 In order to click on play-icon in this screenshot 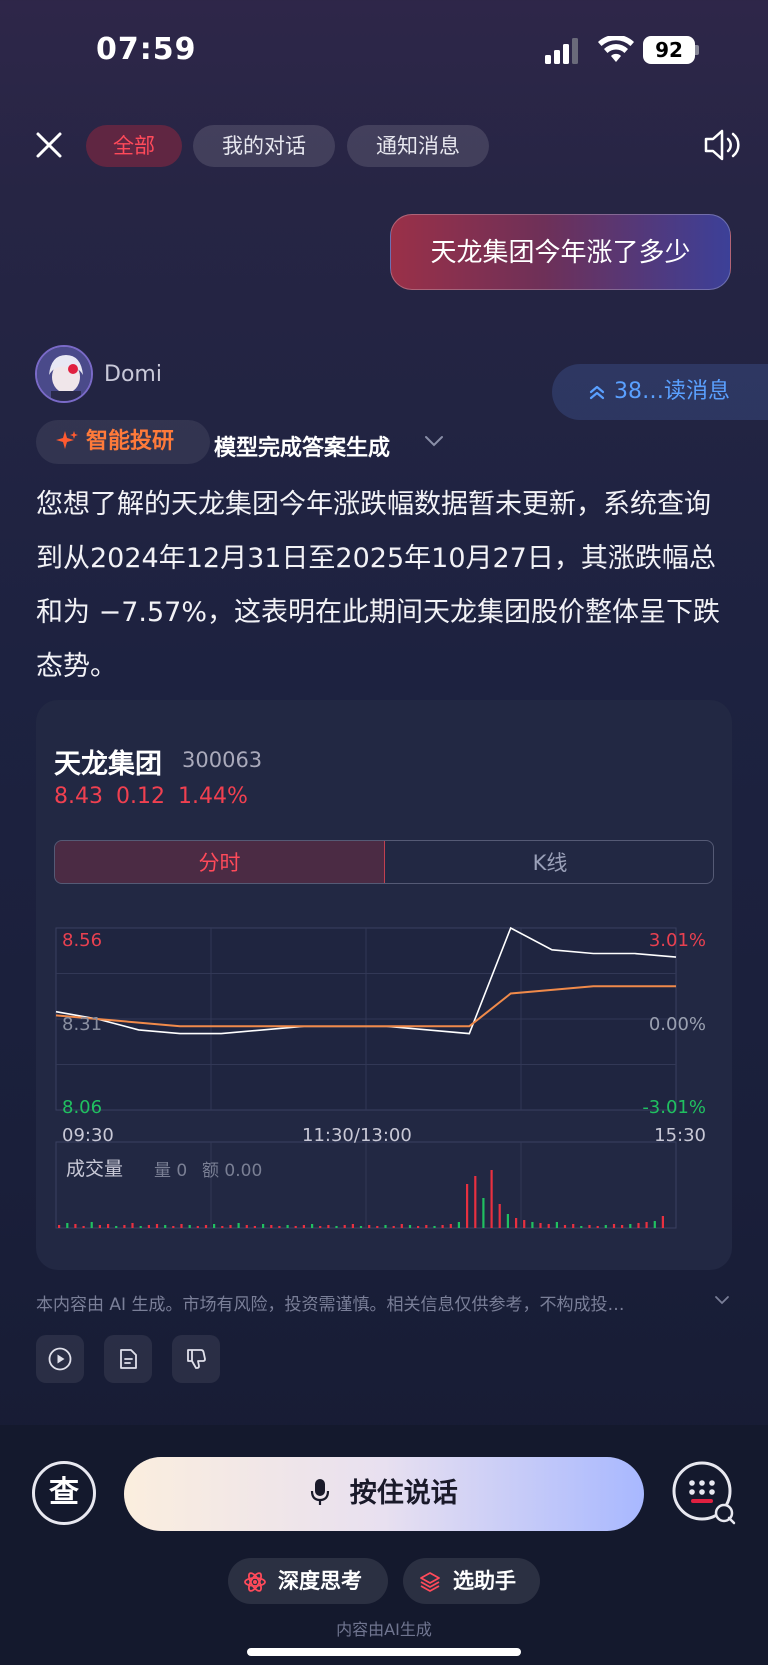, I will do `click(60, 1359)`.